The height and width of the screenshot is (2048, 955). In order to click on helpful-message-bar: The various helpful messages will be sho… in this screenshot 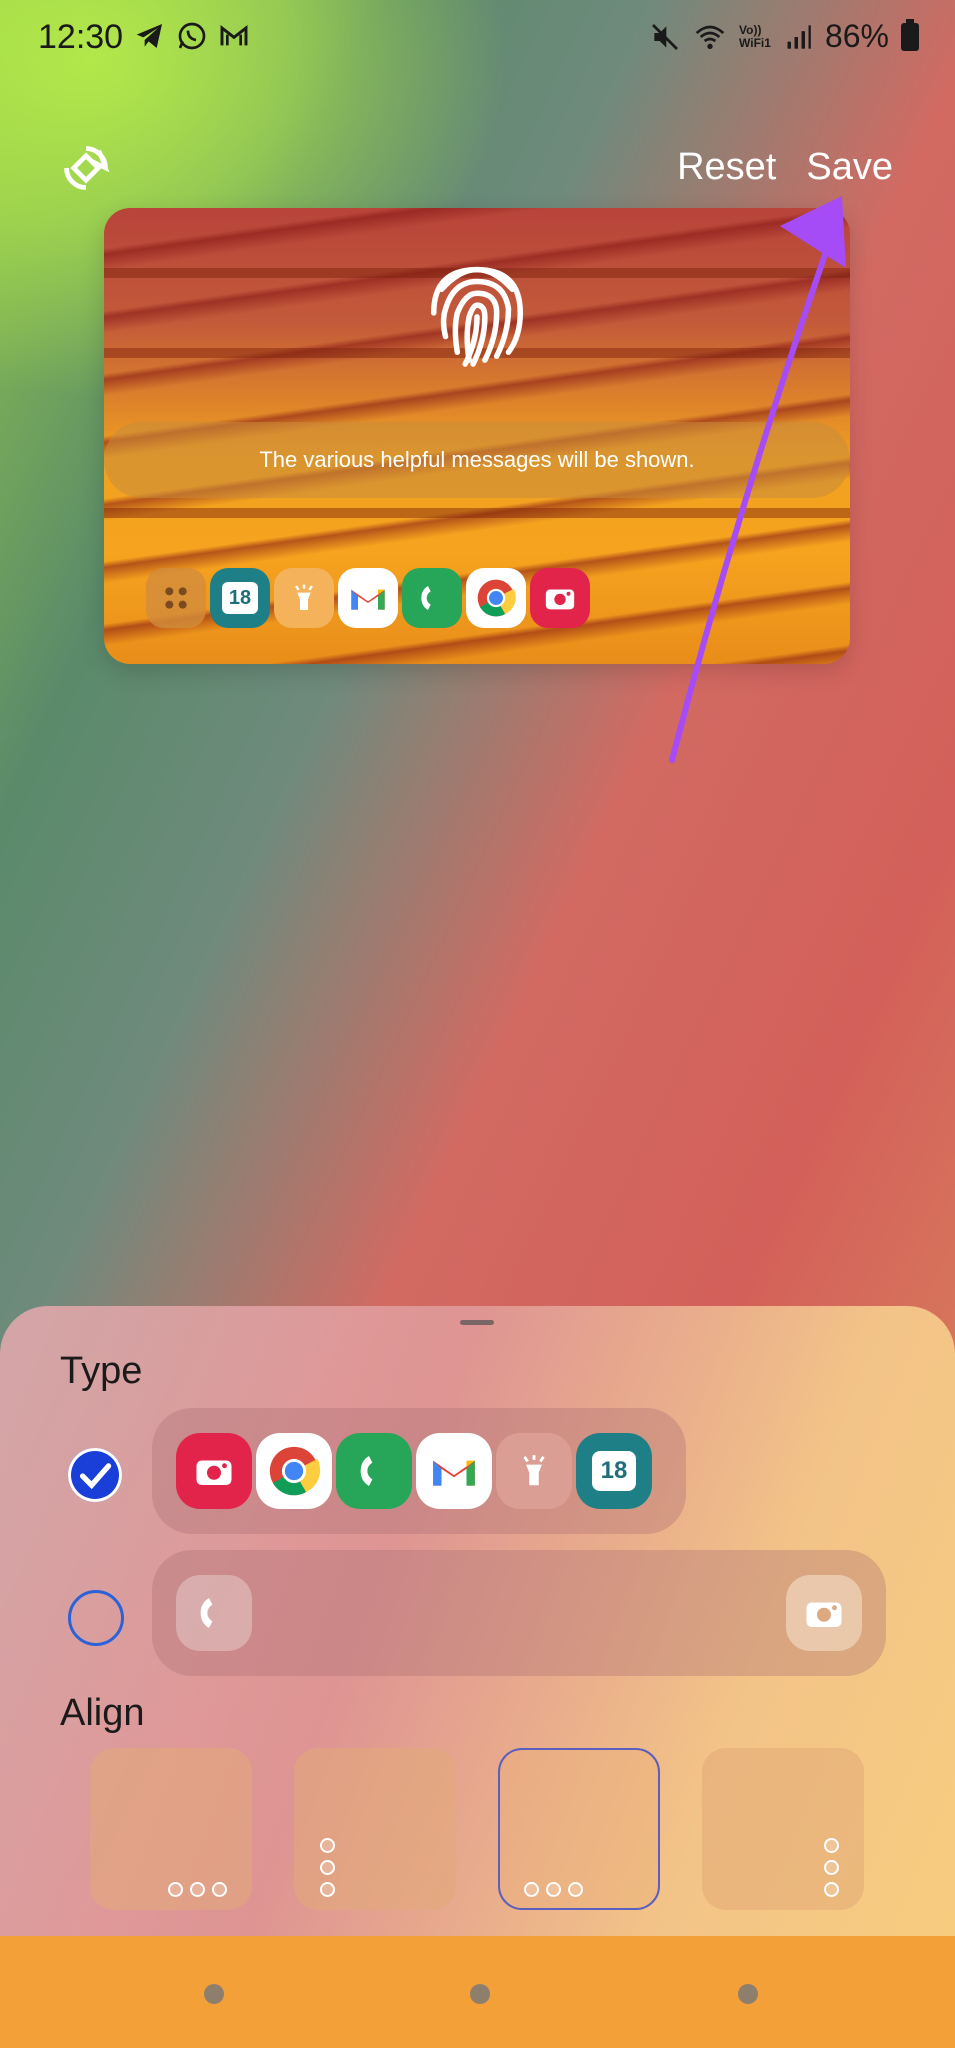, I will do `click(477, 460)`.